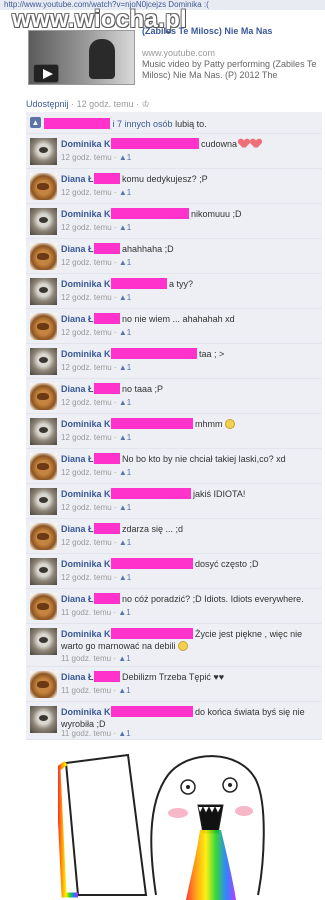 Image resolution: width=325 pixels, height=900 pixels. What do you see at coordinates (190, 284) in the screenshot?
I see `comment-body: Dominika K a tyy?` at bounding box center [190, 284].